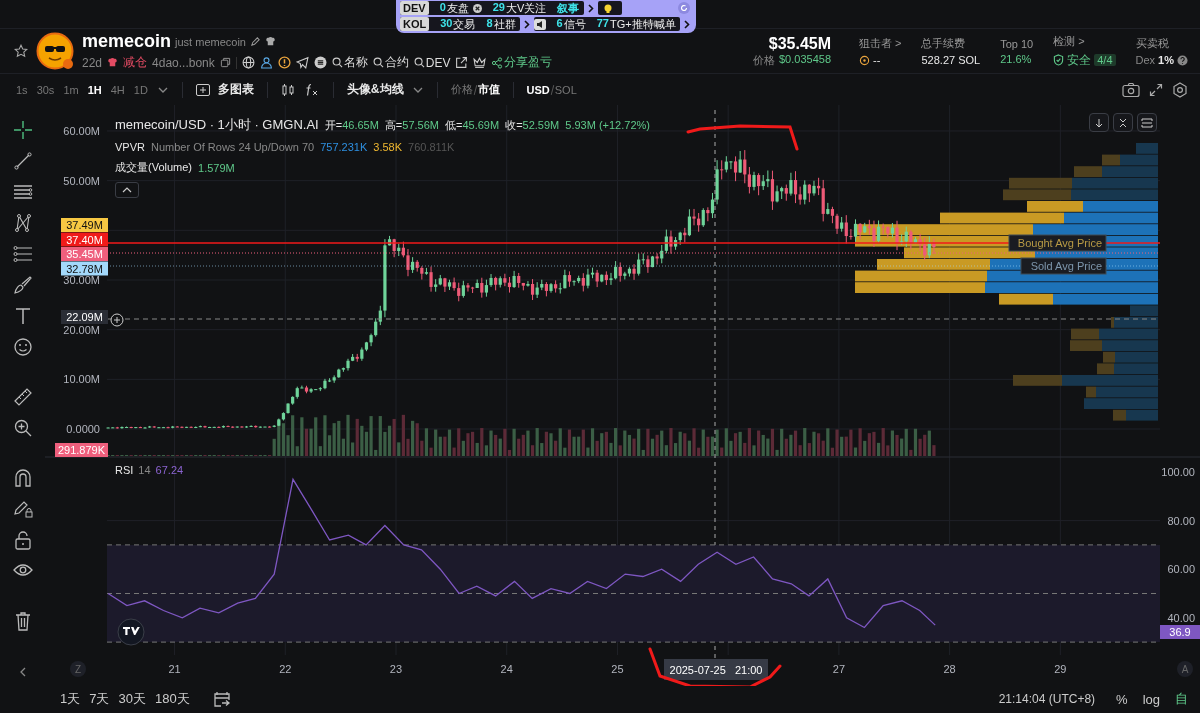 This screenshot has width=1200, height=713. Describe the element at coordinates (55, 51) in the screenshot. I see `avatar-icon` at that location.